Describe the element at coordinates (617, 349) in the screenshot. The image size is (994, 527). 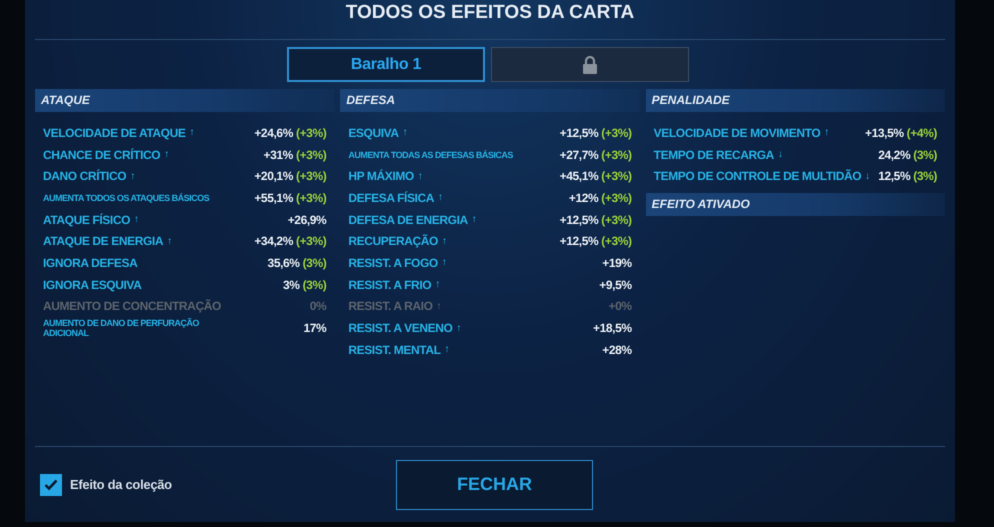
I see `stat-value: +28%` at that location.